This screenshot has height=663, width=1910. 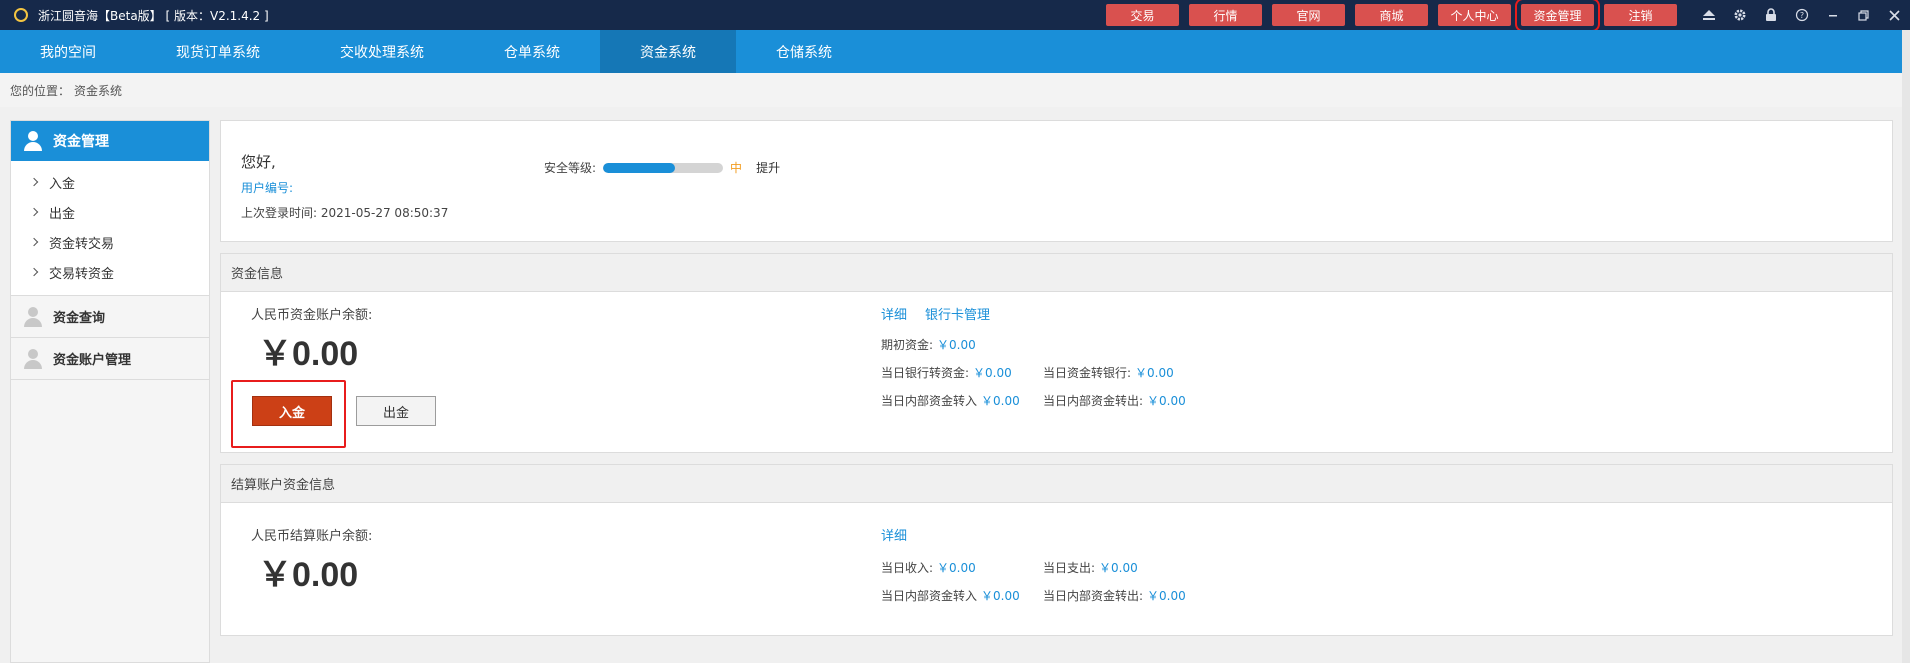 What do you see at coordinates (1391, 15) in the screenshot?
I see `mall-button: 商城` at bounding box center [1391, 15].